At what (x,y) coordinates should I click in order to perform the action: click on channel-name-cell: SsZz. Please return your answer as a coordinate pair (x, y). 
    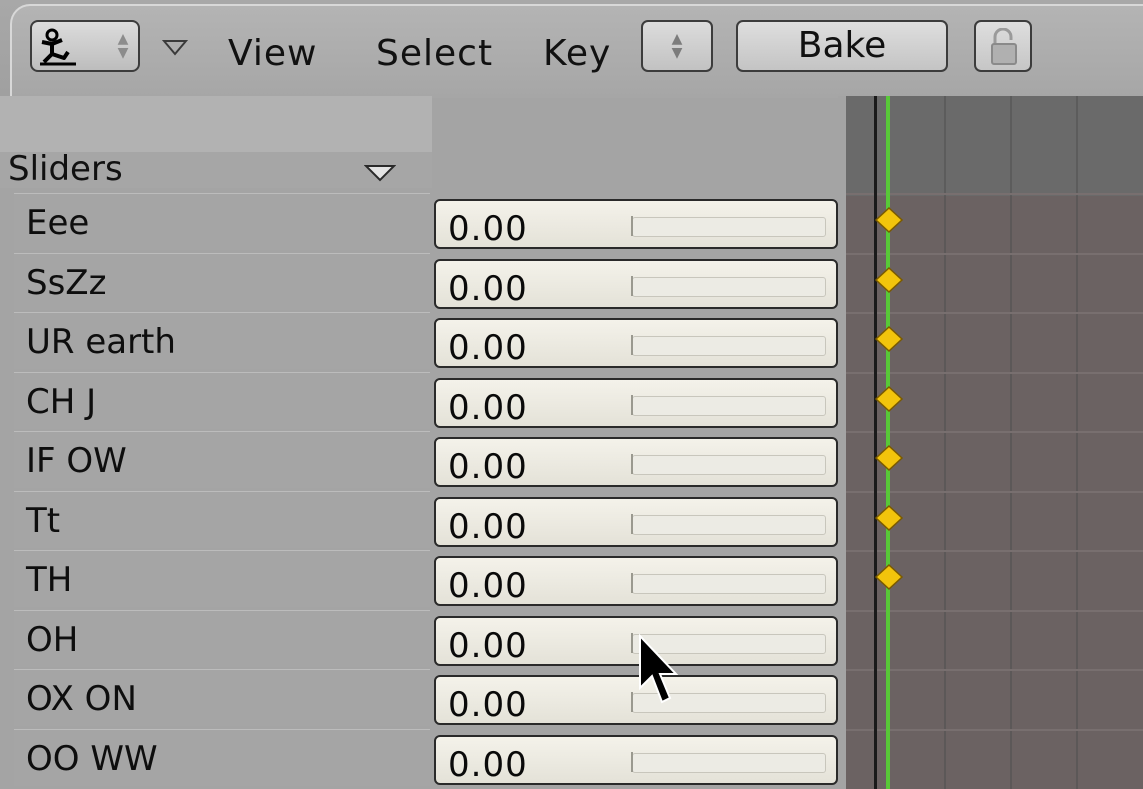
    Looking at the image, I should click on (222, 281).